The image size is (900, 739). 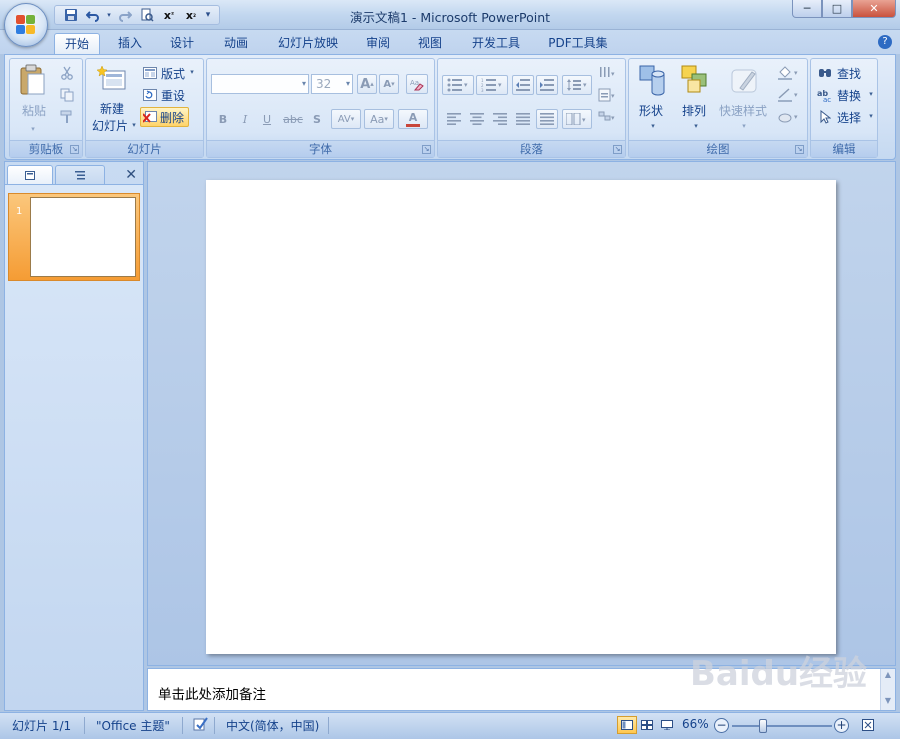 What do you see at coordinates (112, 108) in the screenshot?
I see `new-slide-label-1: 新建` at bounding box center [112, 108].